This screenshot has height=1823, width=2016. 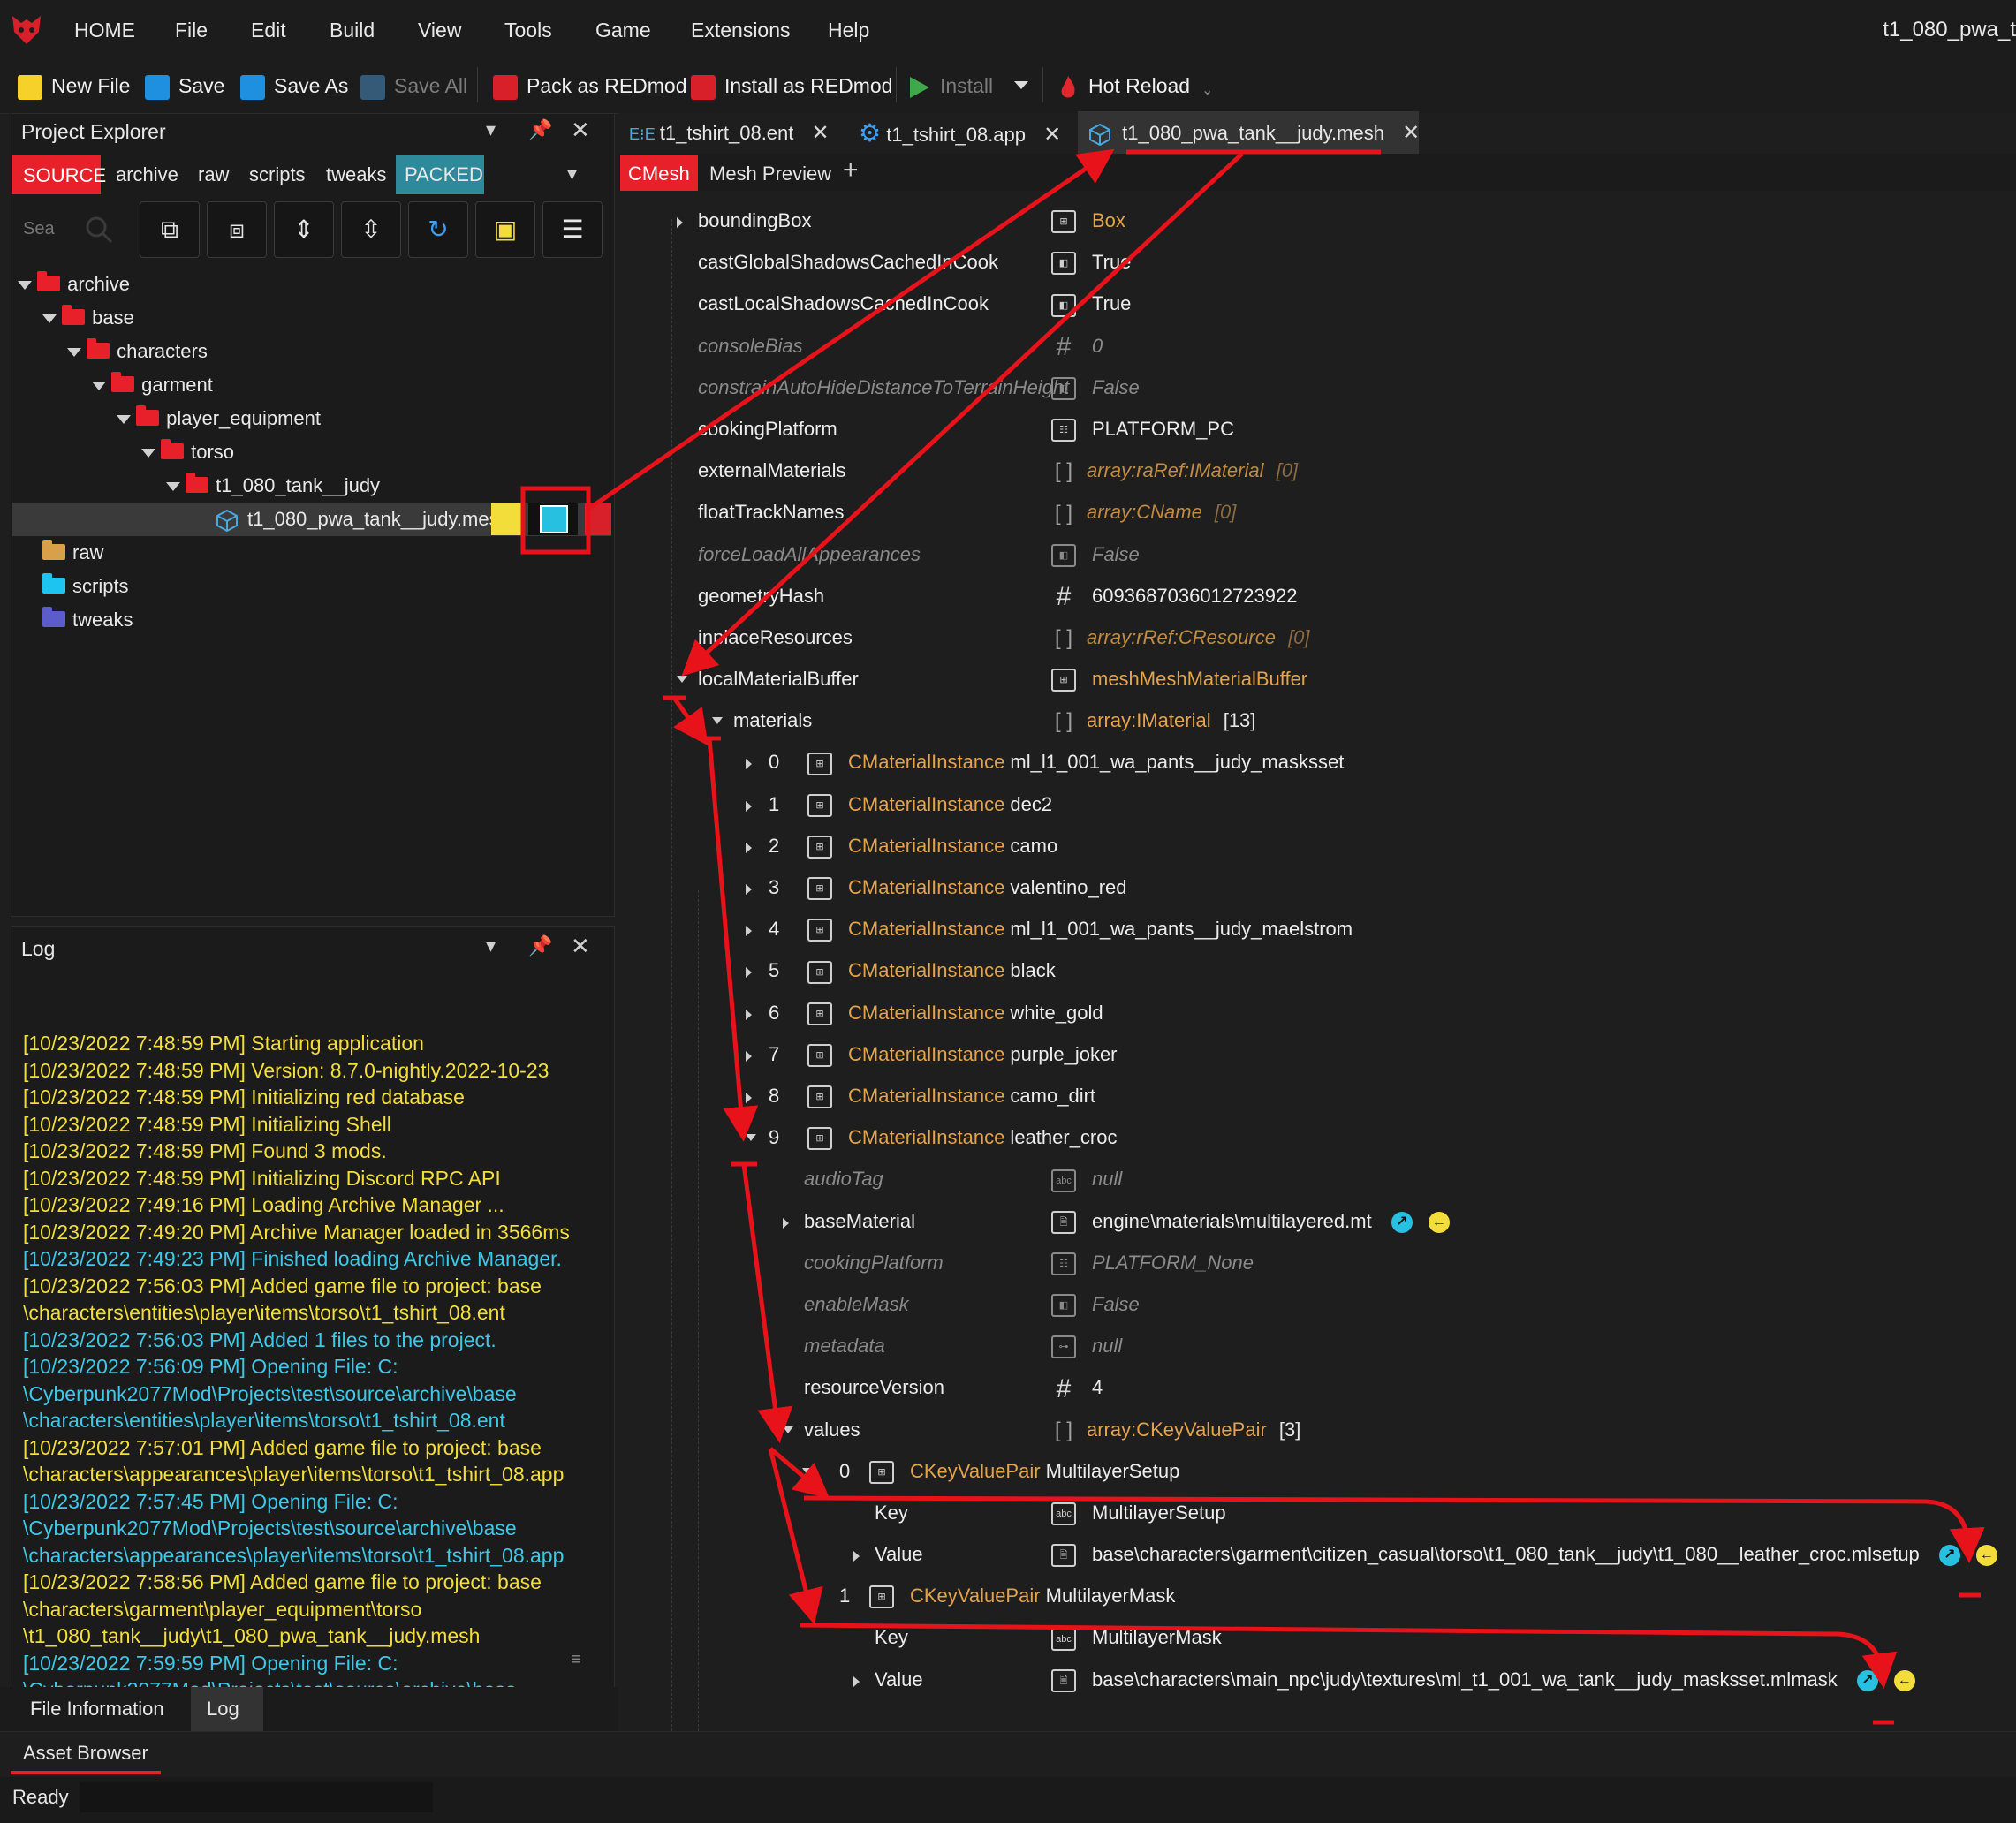 I want to click on property-value: ⊞ meshMeshMaterialBuffer, so click(x=1179, y=679).